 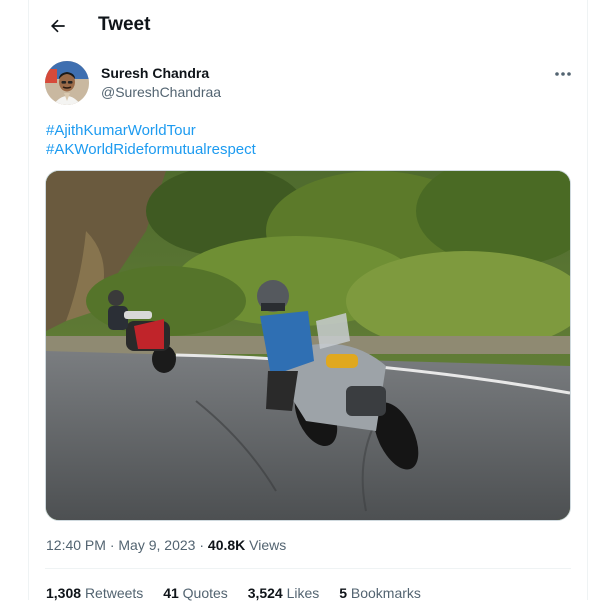 I want to click on bookmarks-label: Bookmarks, so click(x=385, y=593).